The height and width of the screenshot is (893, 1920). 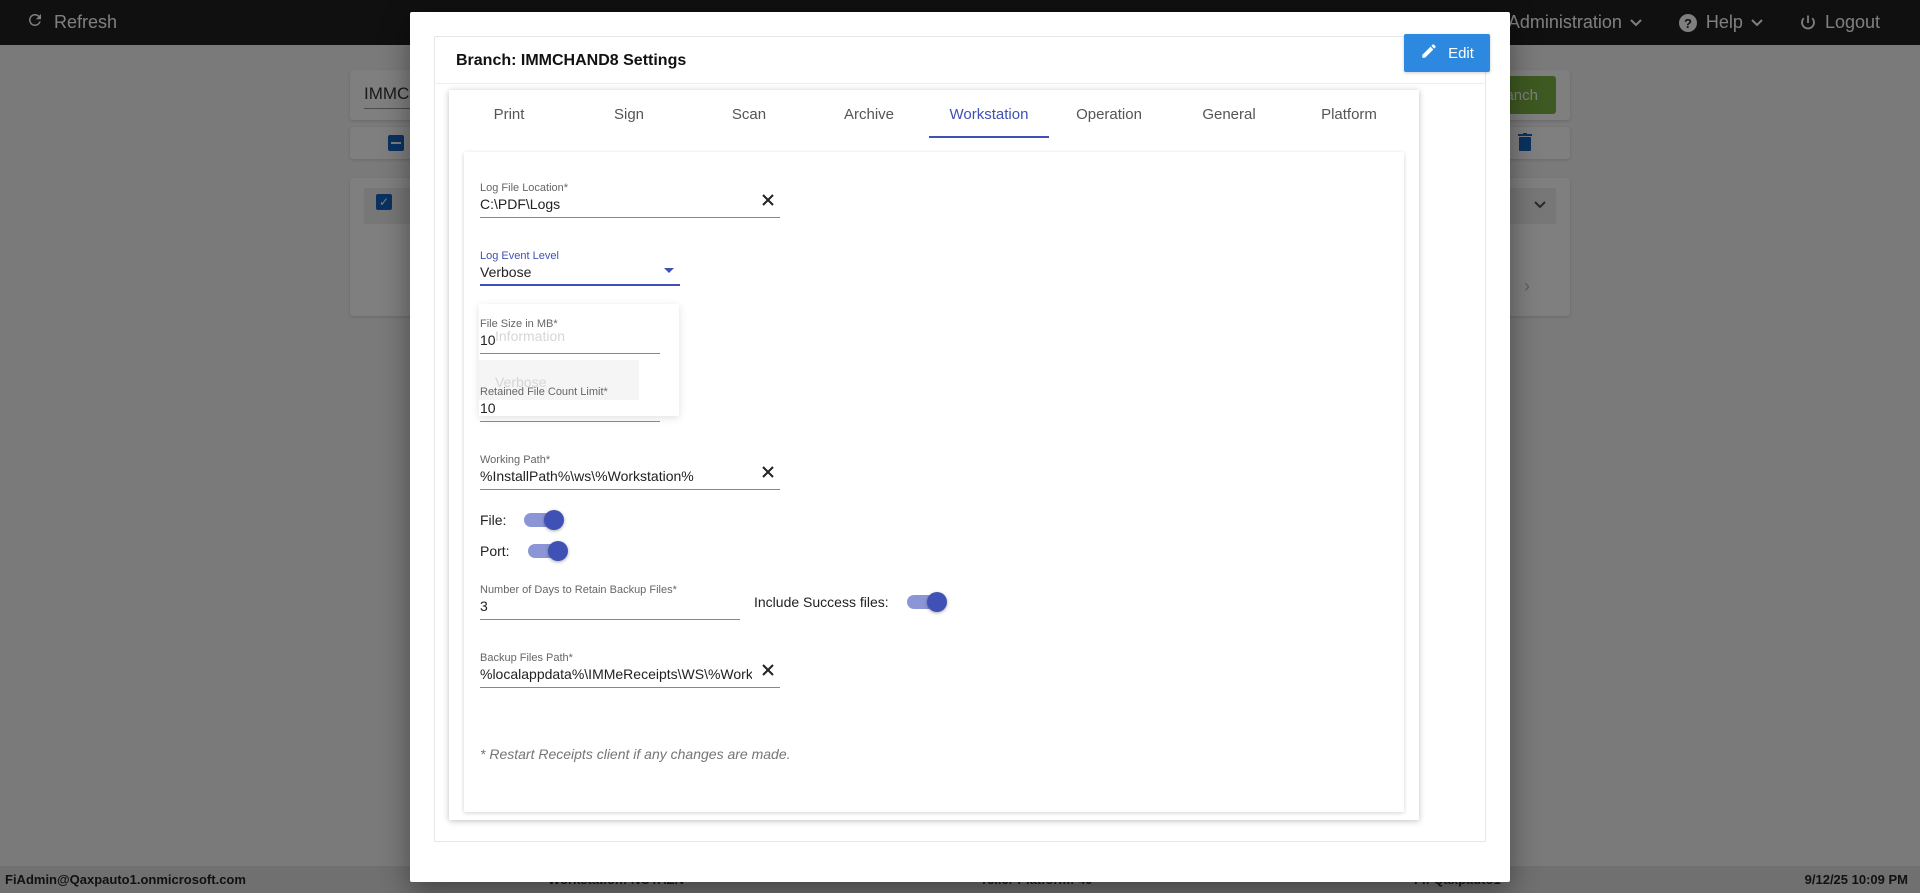 I want to click on port-toggle, so click(x=548, y=551).